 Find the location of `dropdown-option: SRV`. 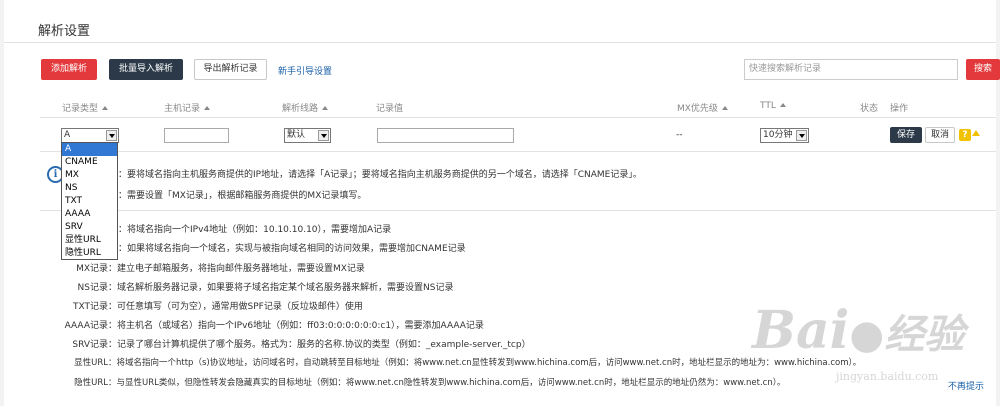

dropdown-option: SRV is located at coordinates (89, 227).